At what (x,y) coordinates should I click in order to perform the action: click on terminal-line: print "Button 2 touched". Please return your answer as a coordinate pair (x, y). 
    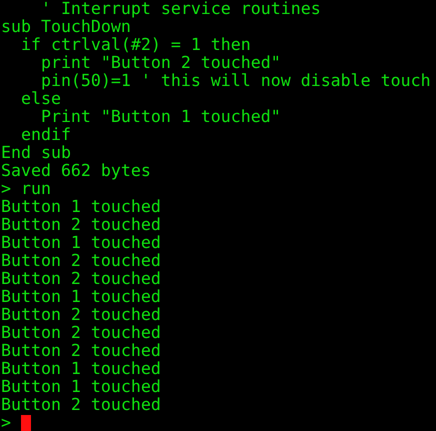
    Looking at the image, I should click on (160, 63).